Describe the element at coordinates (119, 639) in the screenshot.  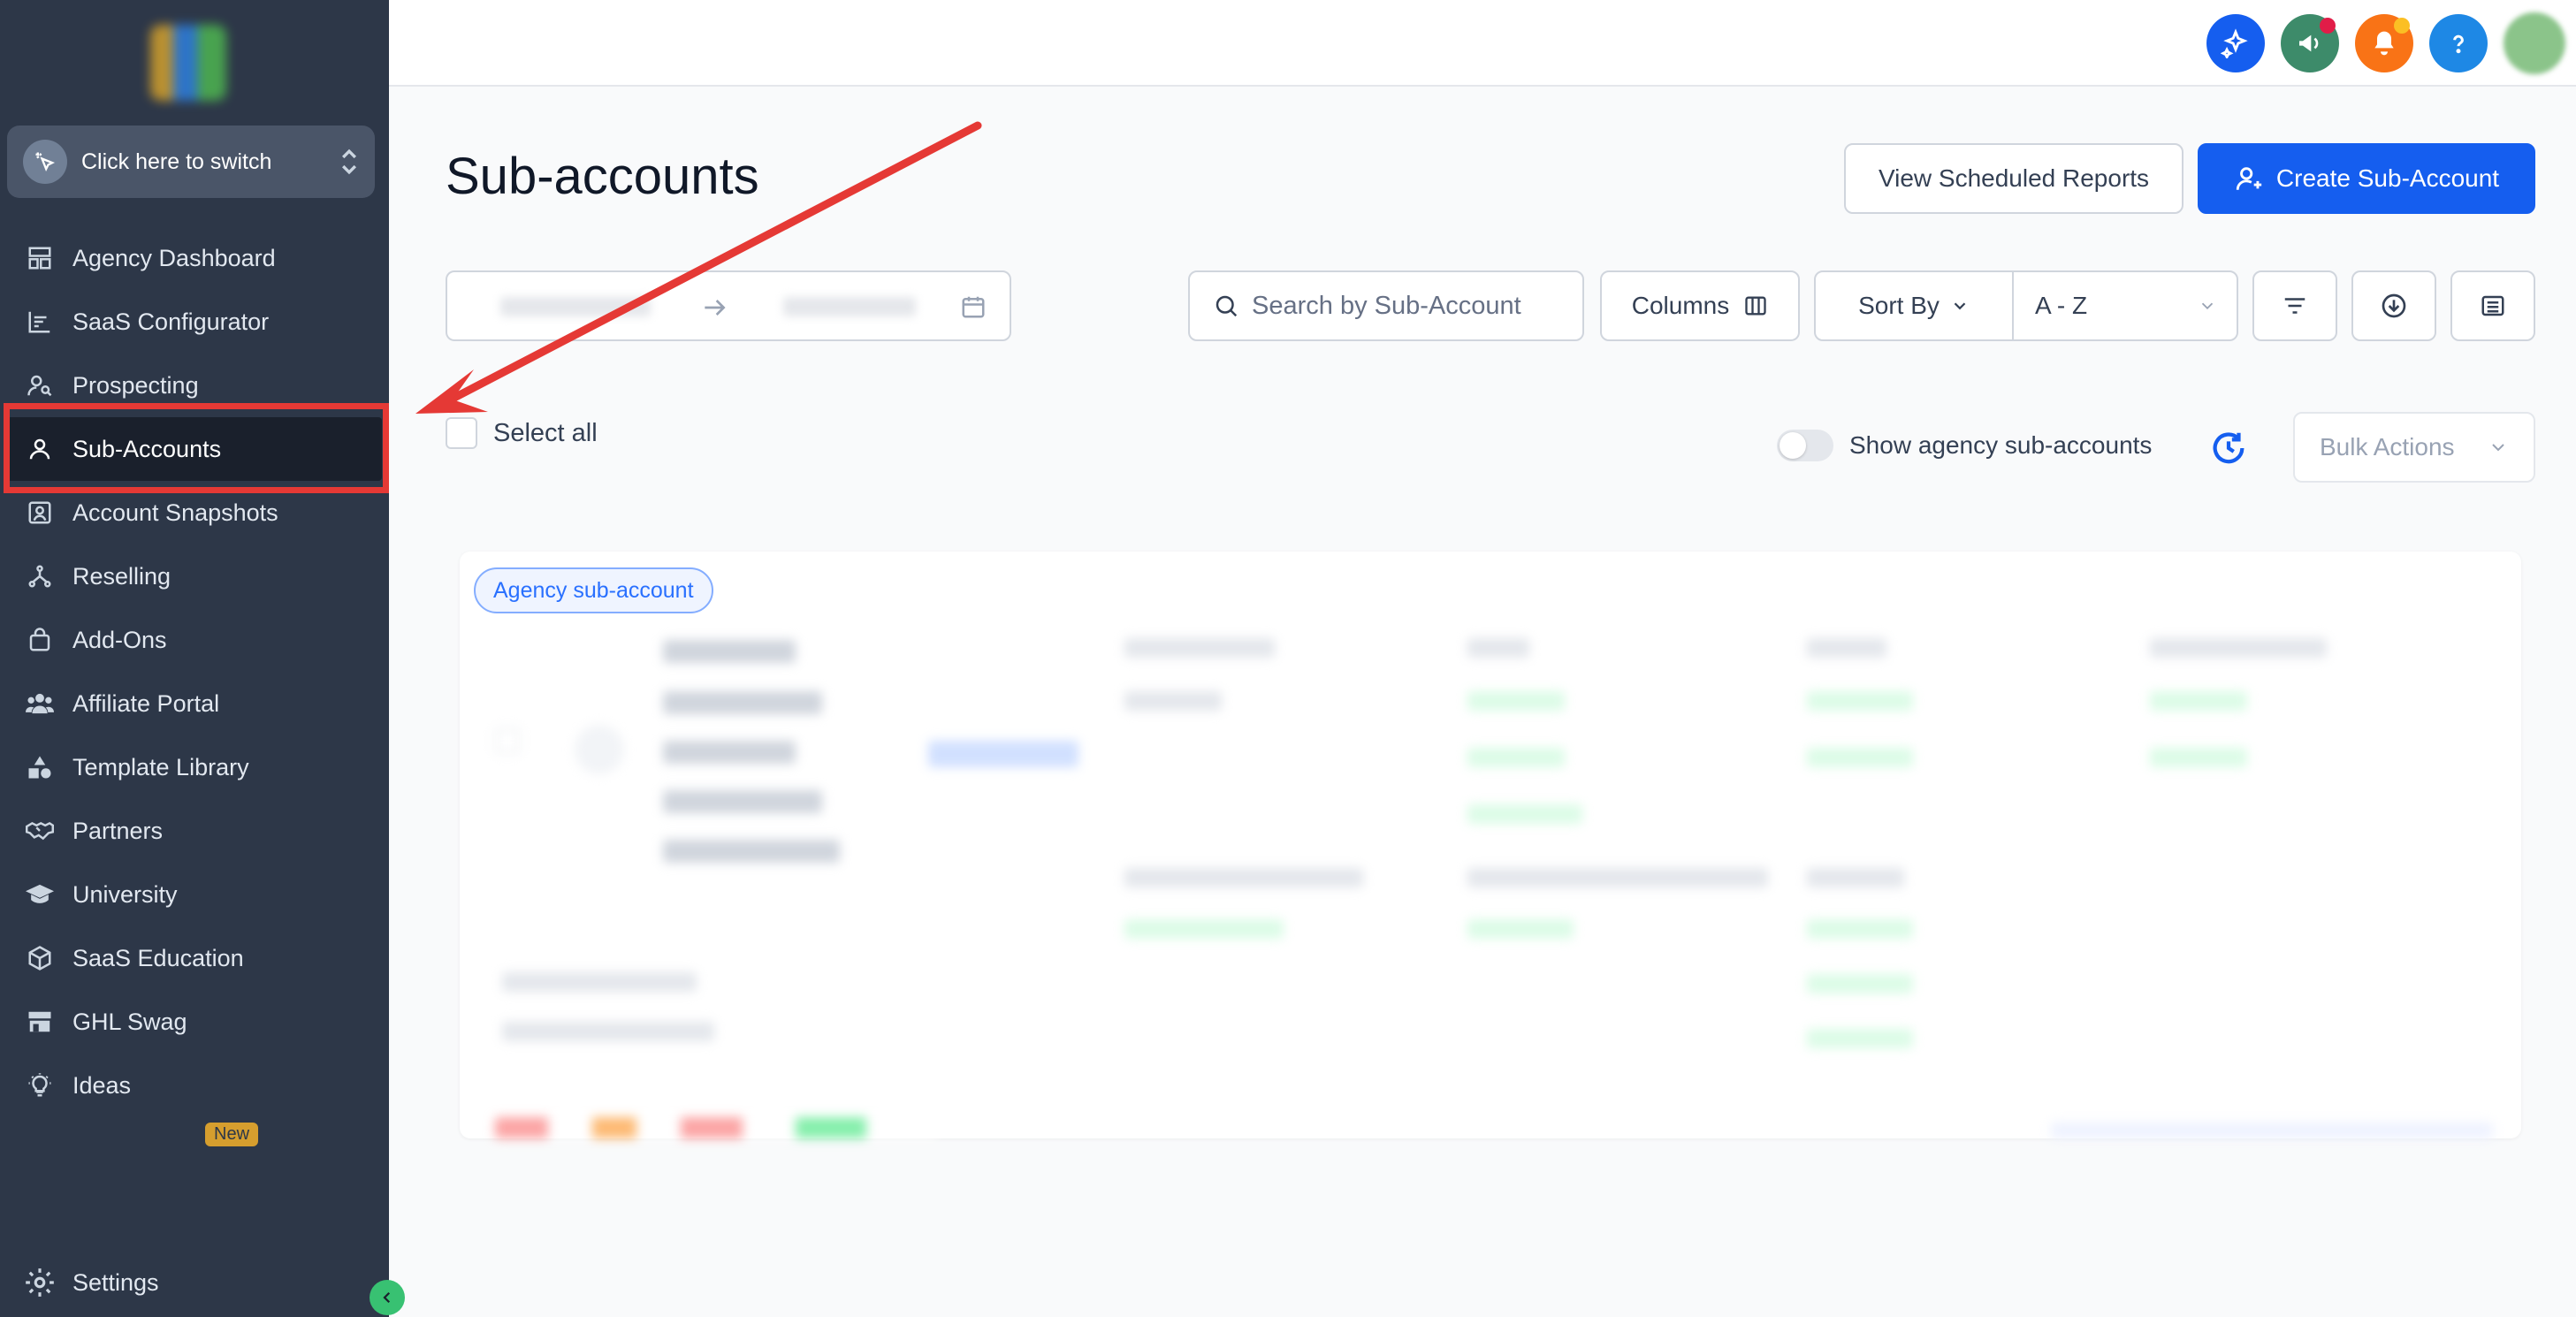
I see `sidebar-item-label: Add-Ons` at that location.